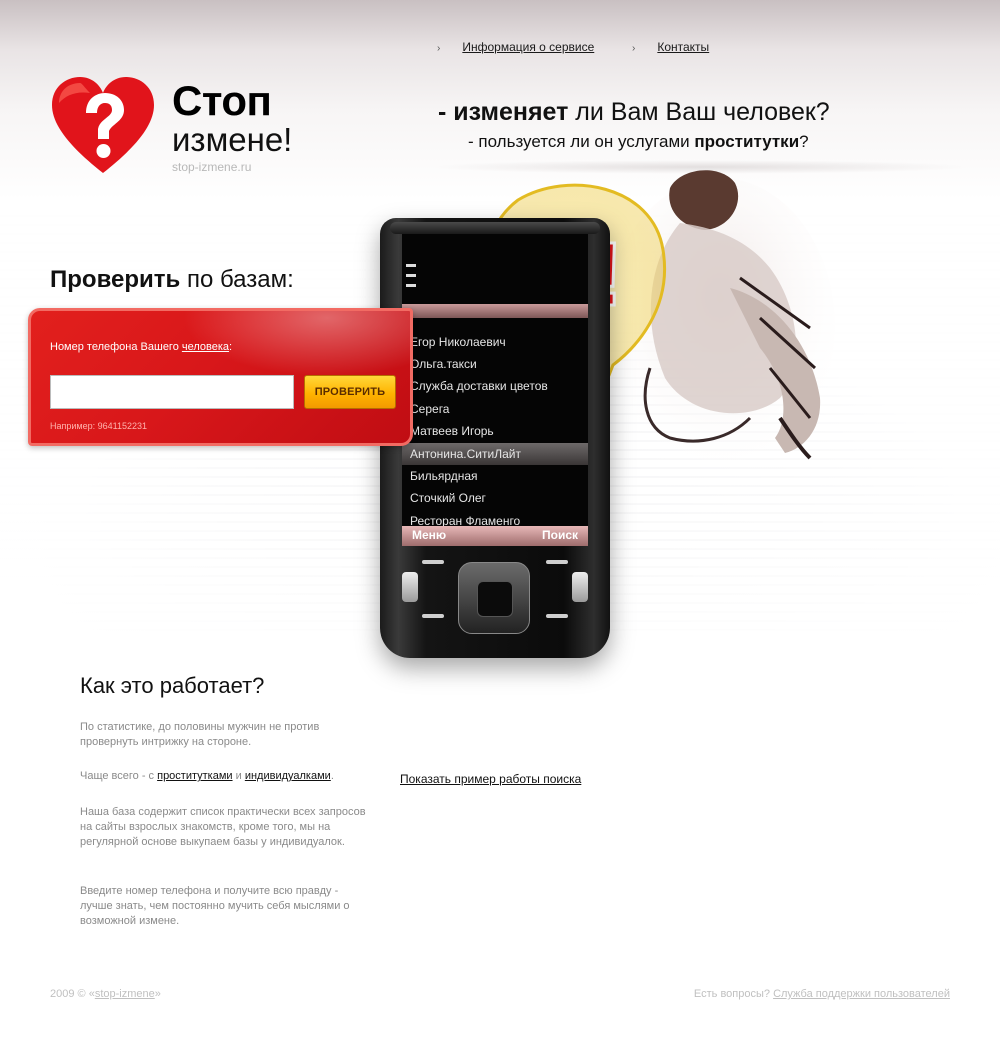  I want to click on phone-field-label: Номер телефона Вашего человека:, so click(141, 347).